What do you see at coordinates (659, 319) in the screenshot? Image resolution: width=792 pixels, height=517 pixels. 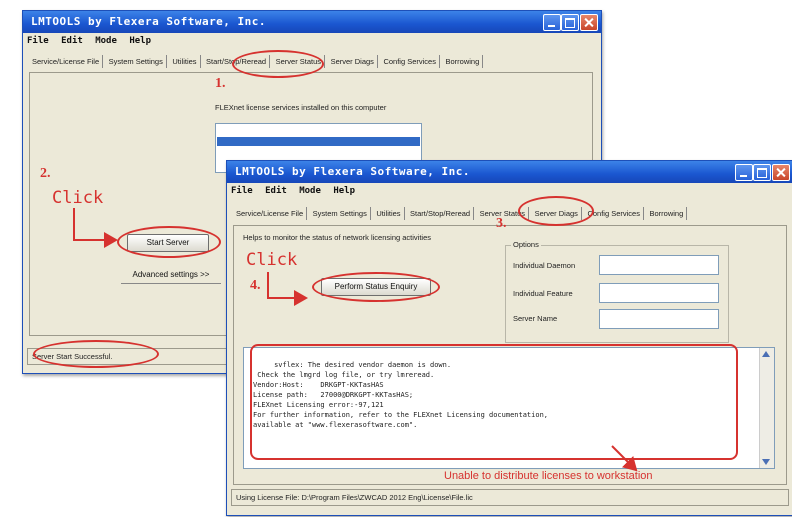 I see `server-name-input` at bounding box center [659, 319].